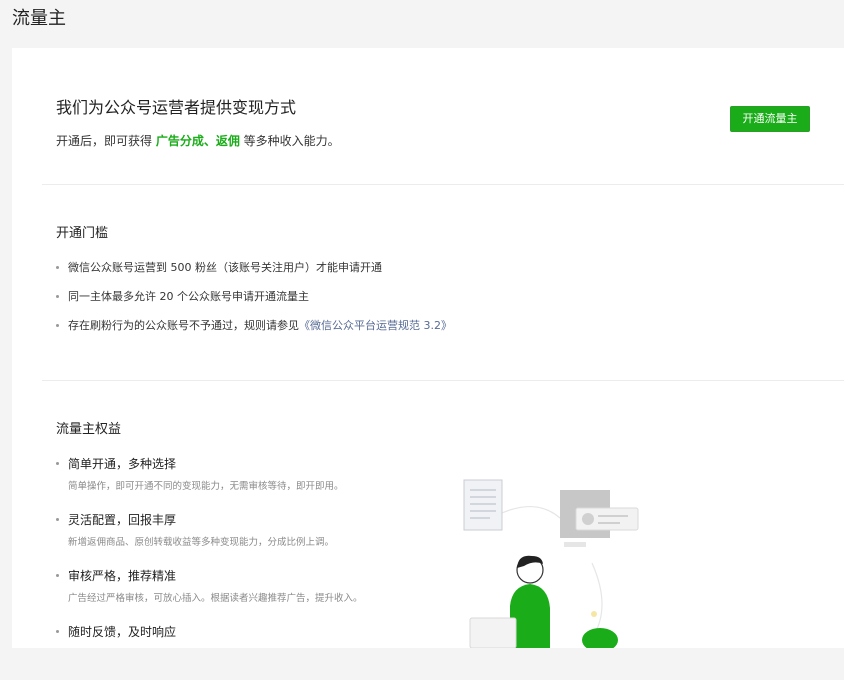  What do you see at coordinates (375, 325) in the screenshot?
I see `operation-rules-link: 《微信公众平台运营规范 3.2》` at bounding box center [375, 325].